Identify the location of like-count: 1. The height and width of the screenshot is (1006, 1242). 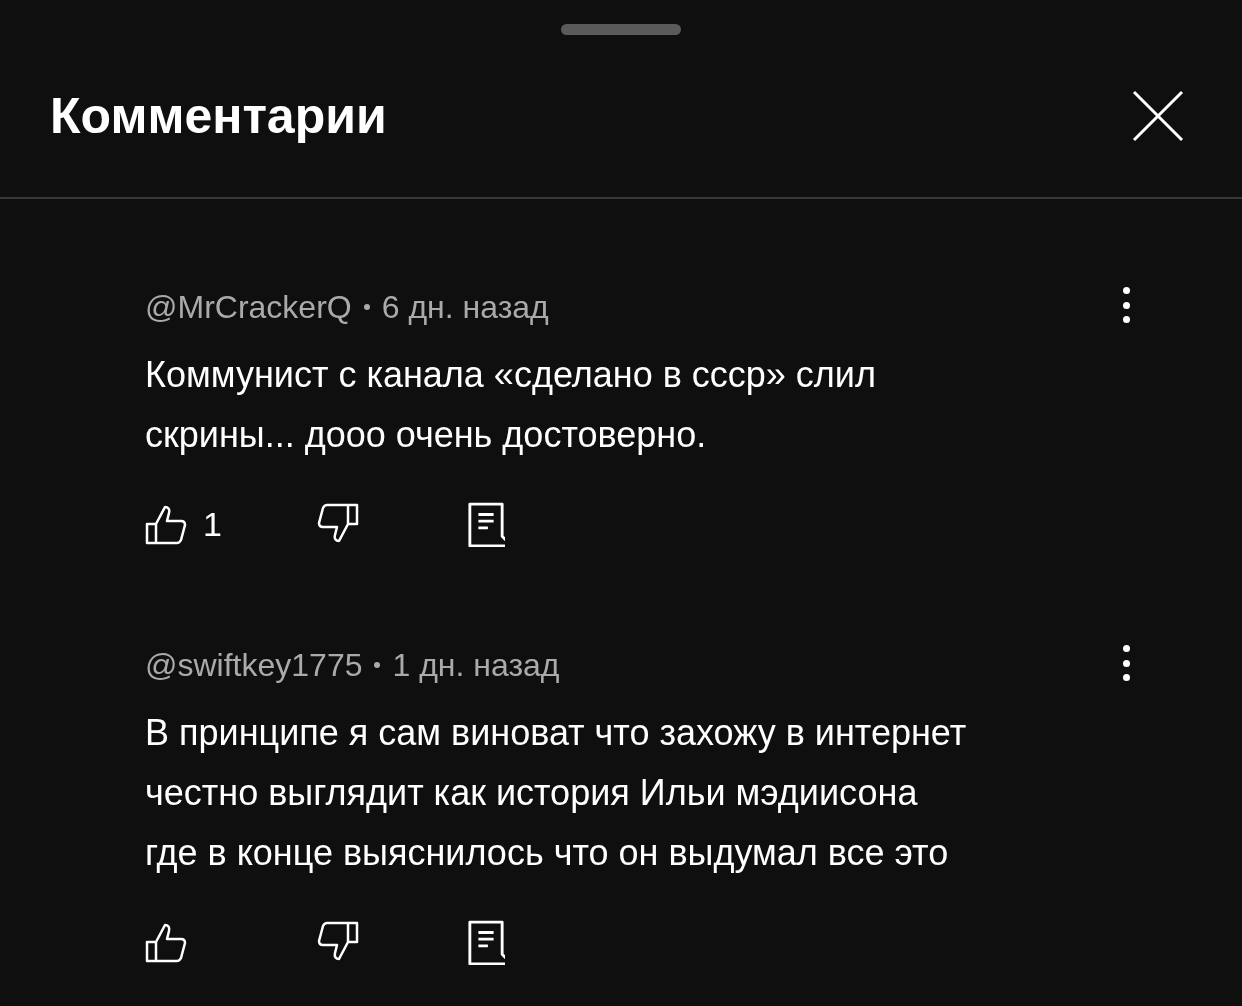
(212, 524).